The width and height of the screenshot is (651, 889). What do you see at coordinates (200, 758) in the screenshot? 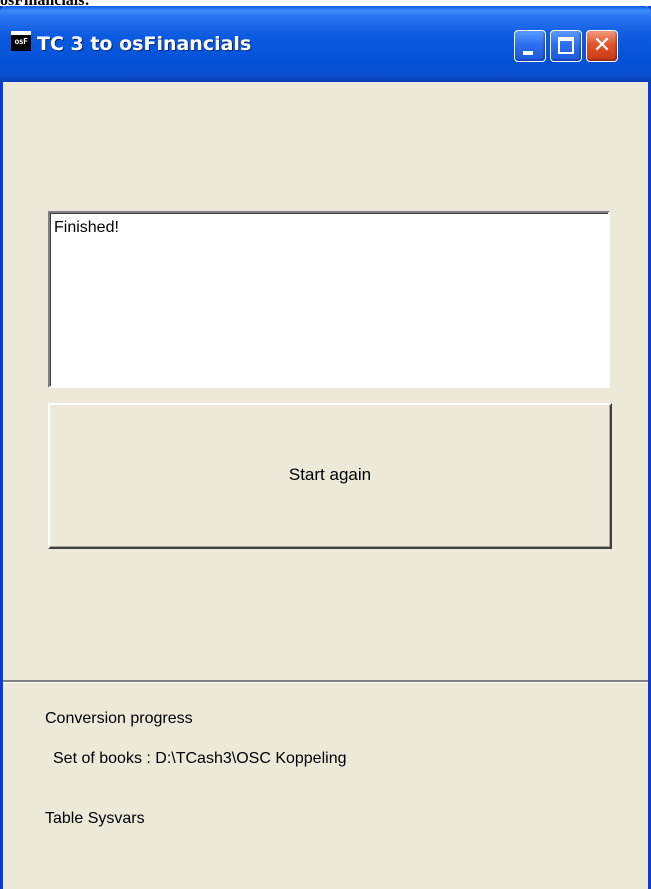
I see `set-of-books-label: Set of books : D:\TCash3\OSC Koppeling` at bounding box center [200, 758].